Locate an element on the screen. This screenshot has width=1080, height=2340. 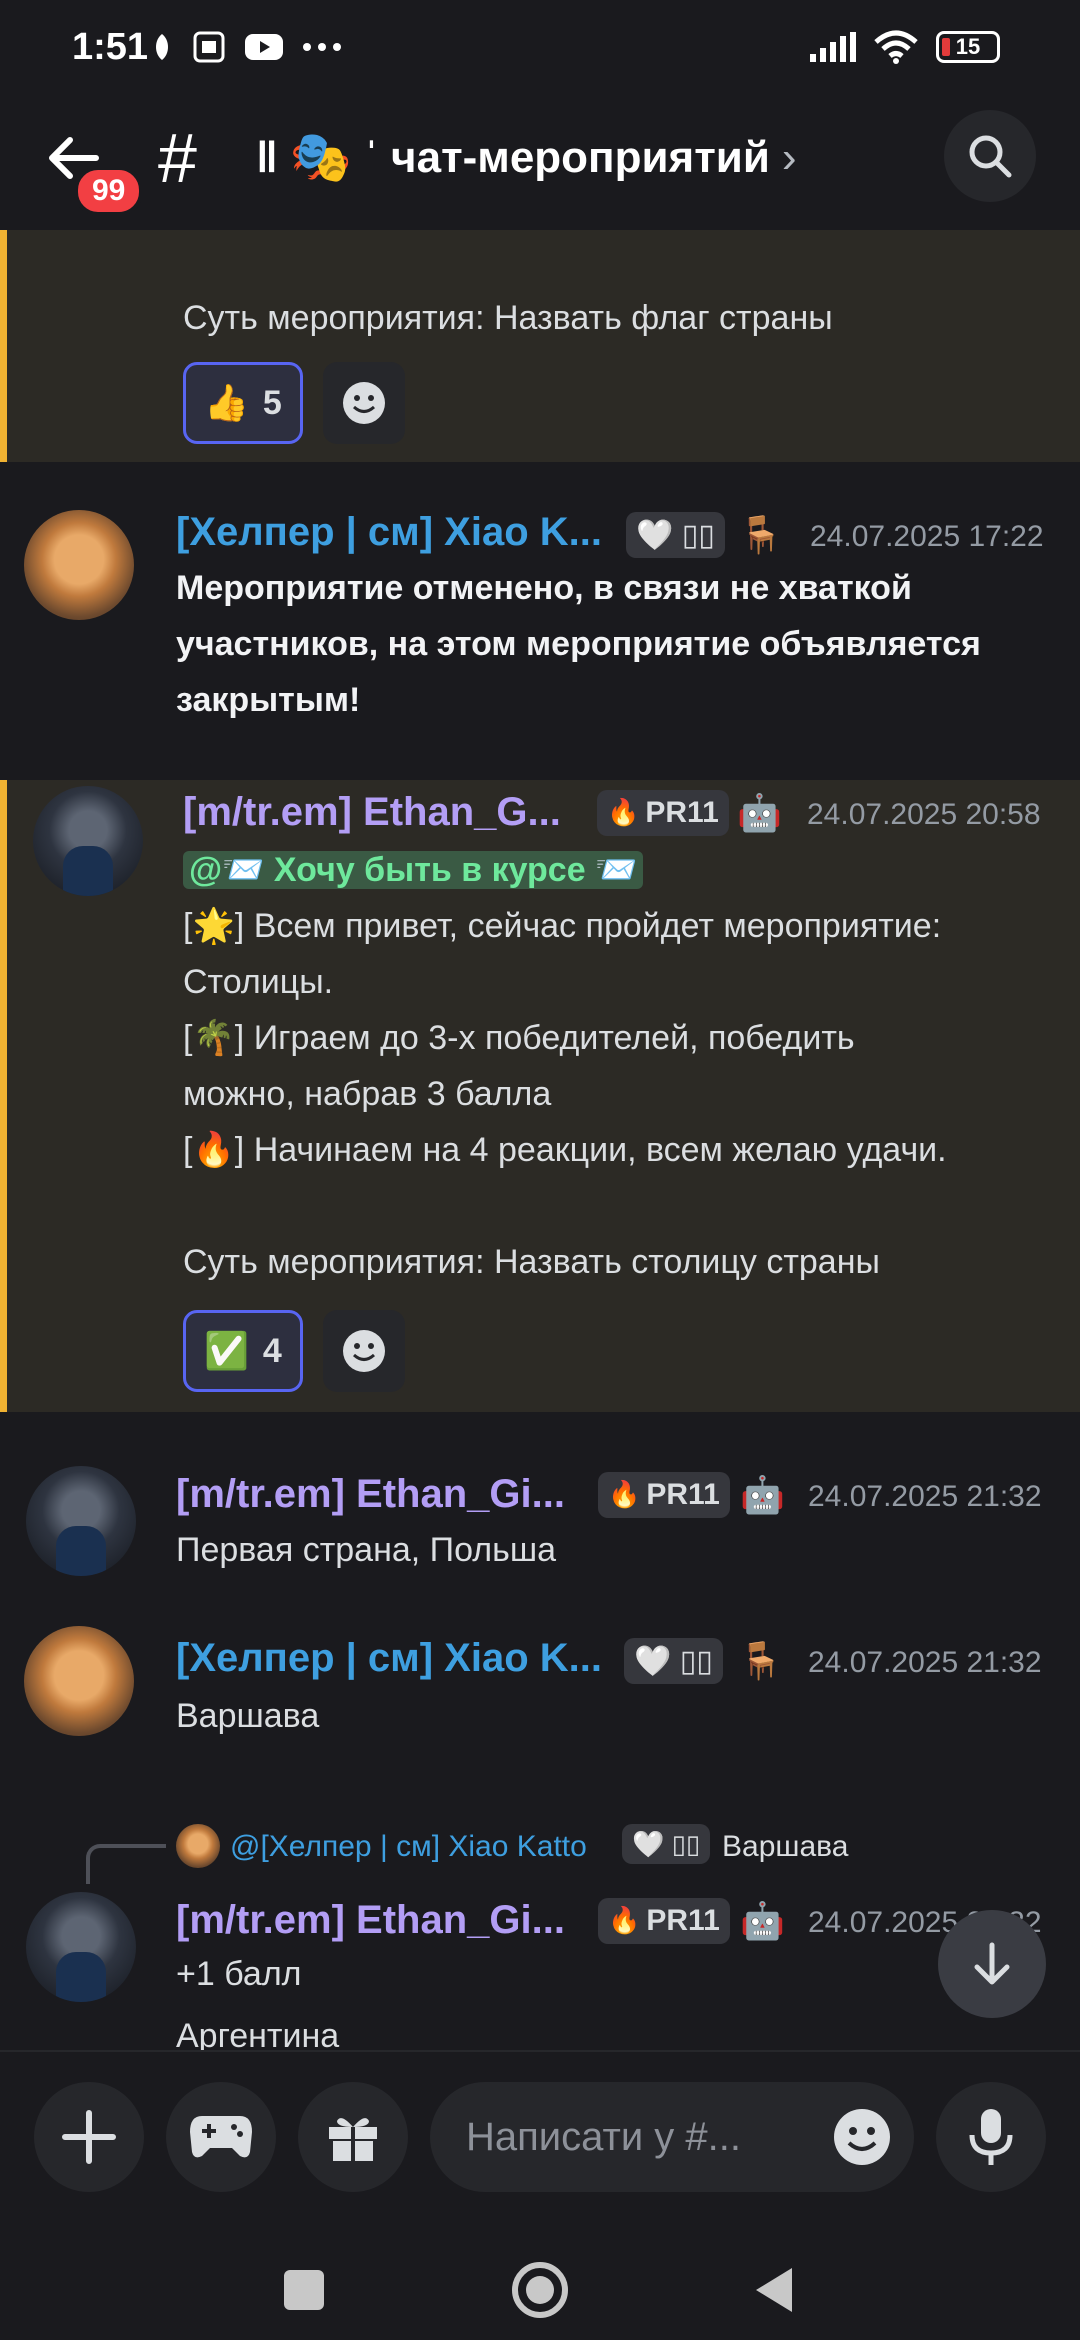
search-button is located at coordinates (990, 156).